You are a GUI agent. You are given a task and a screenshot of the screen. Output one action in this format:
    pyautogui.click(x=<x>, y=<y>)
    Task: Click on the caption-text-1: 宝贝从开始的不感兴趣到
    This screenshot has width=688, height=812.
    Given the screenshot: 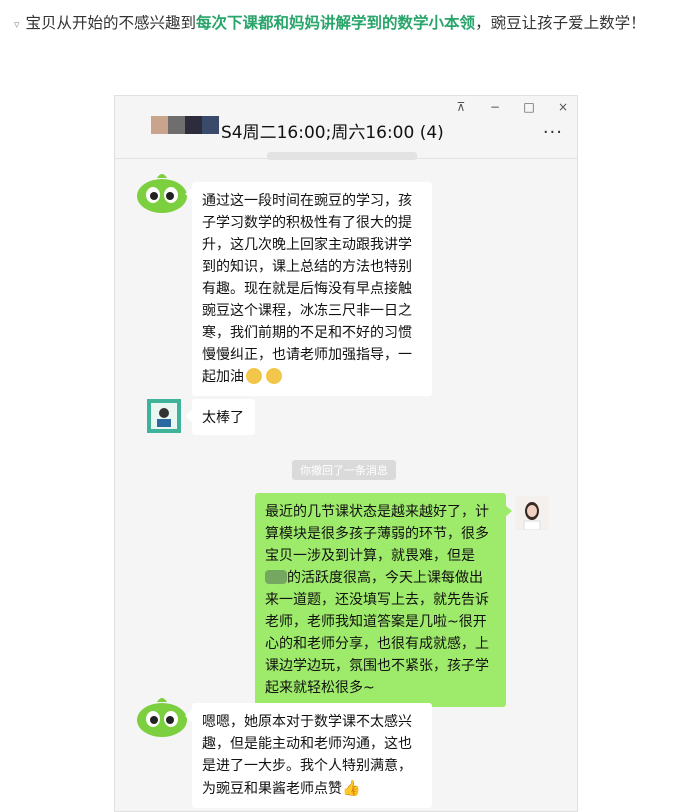 What is the action you would take?
    pyautogui.click(x=111, y=23)
    